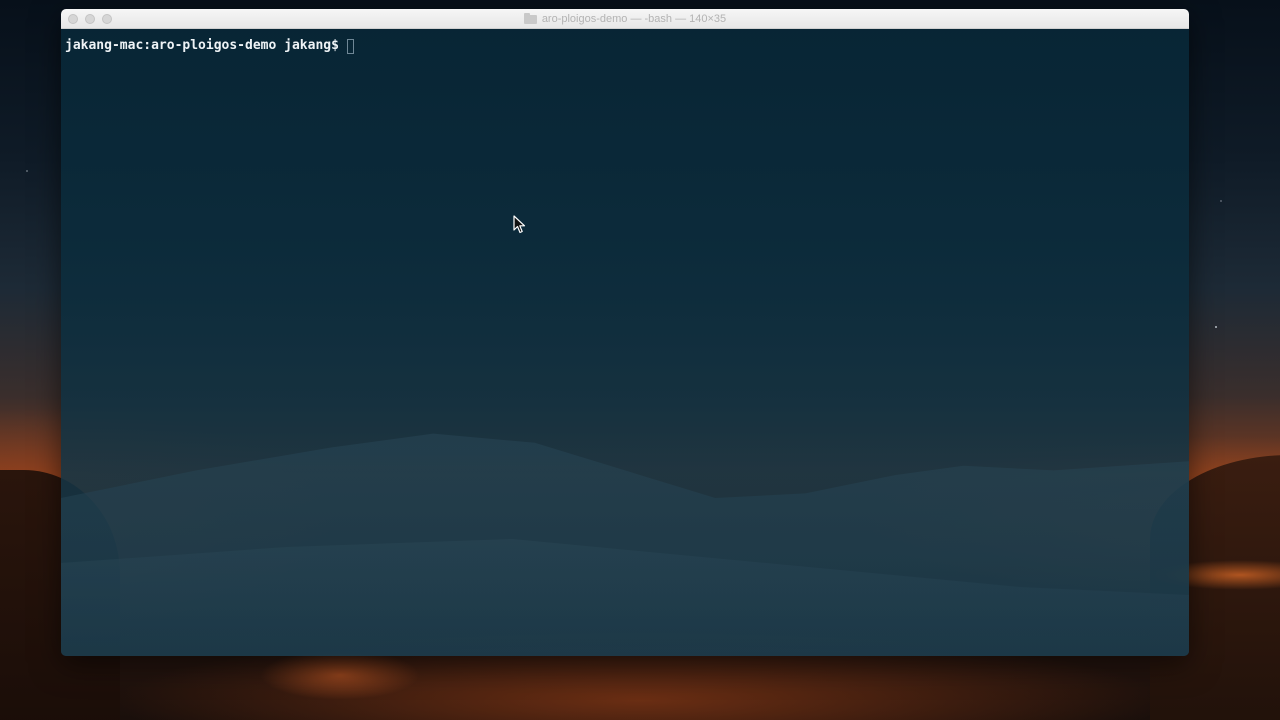 This screenshot has width=1280, height=720. Describe the element at coordinates (107, 19) in the screenshot. I see `zoom-button` at that location.